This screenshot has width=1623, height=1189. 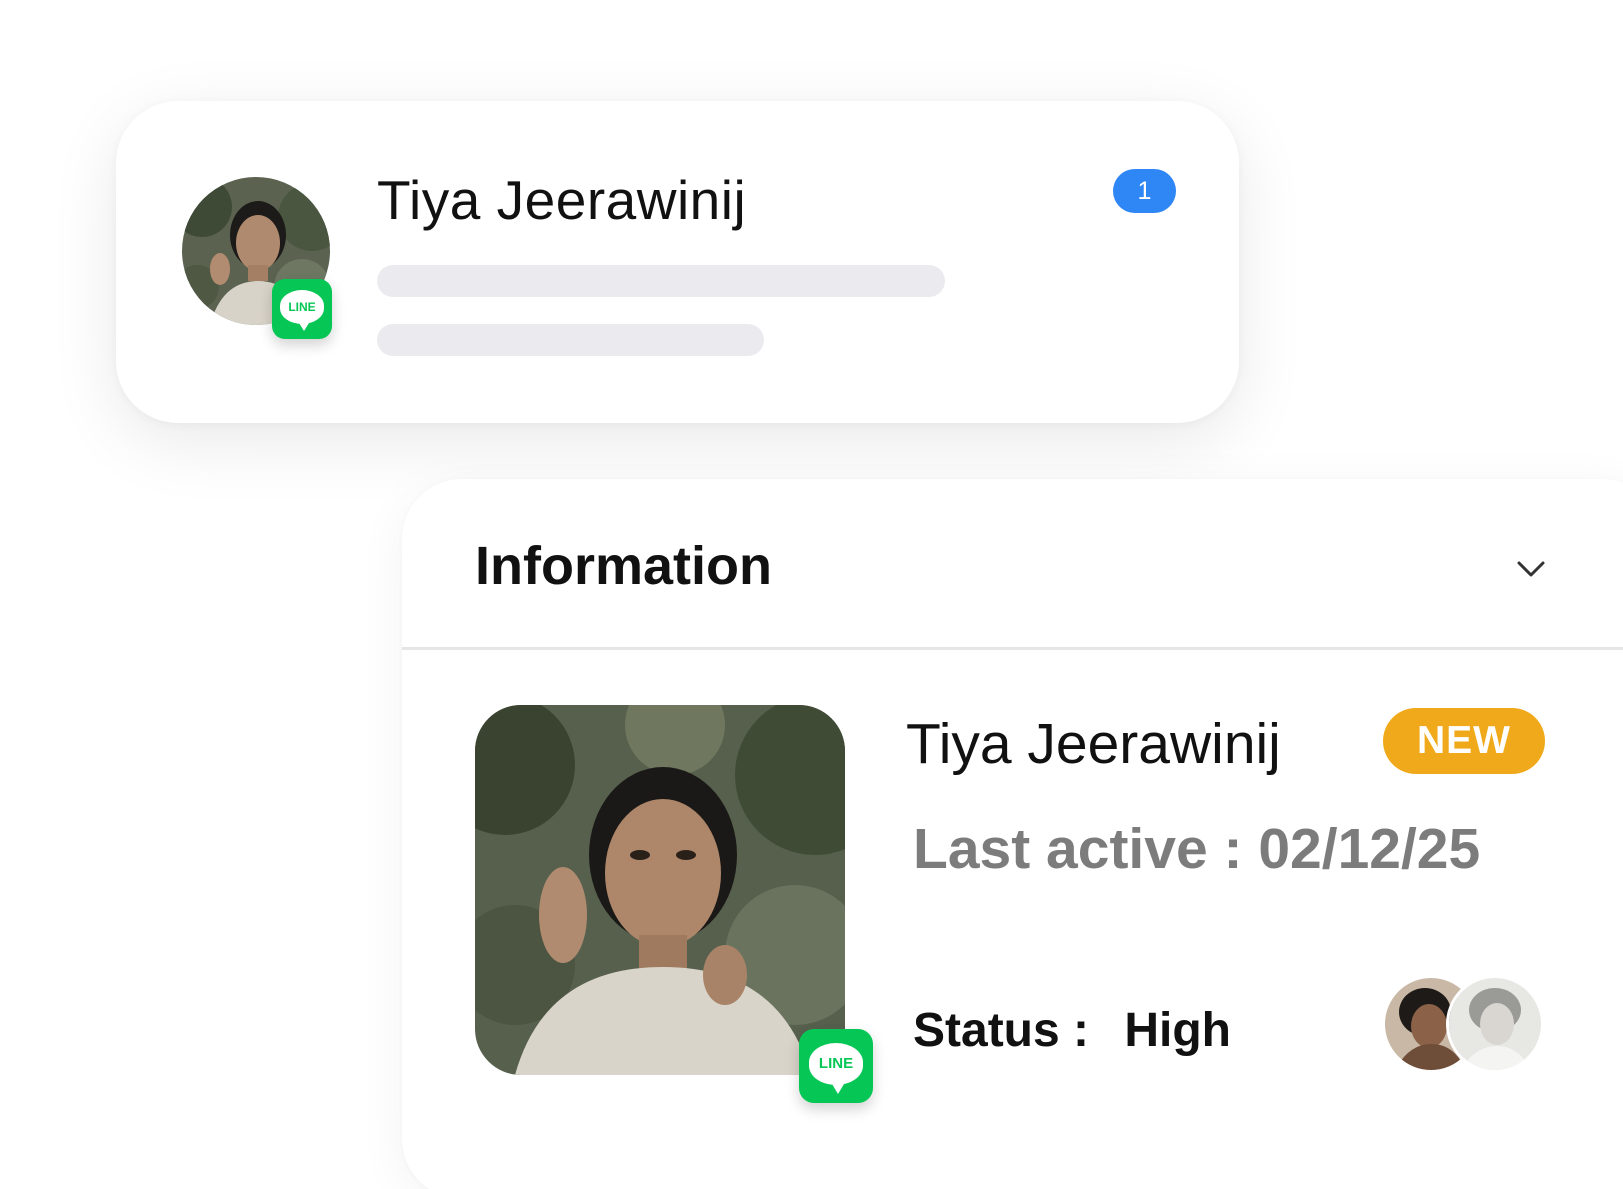 I want to click on profile-name: Tiya Jeerawinij, so click(x=1093, y=744).